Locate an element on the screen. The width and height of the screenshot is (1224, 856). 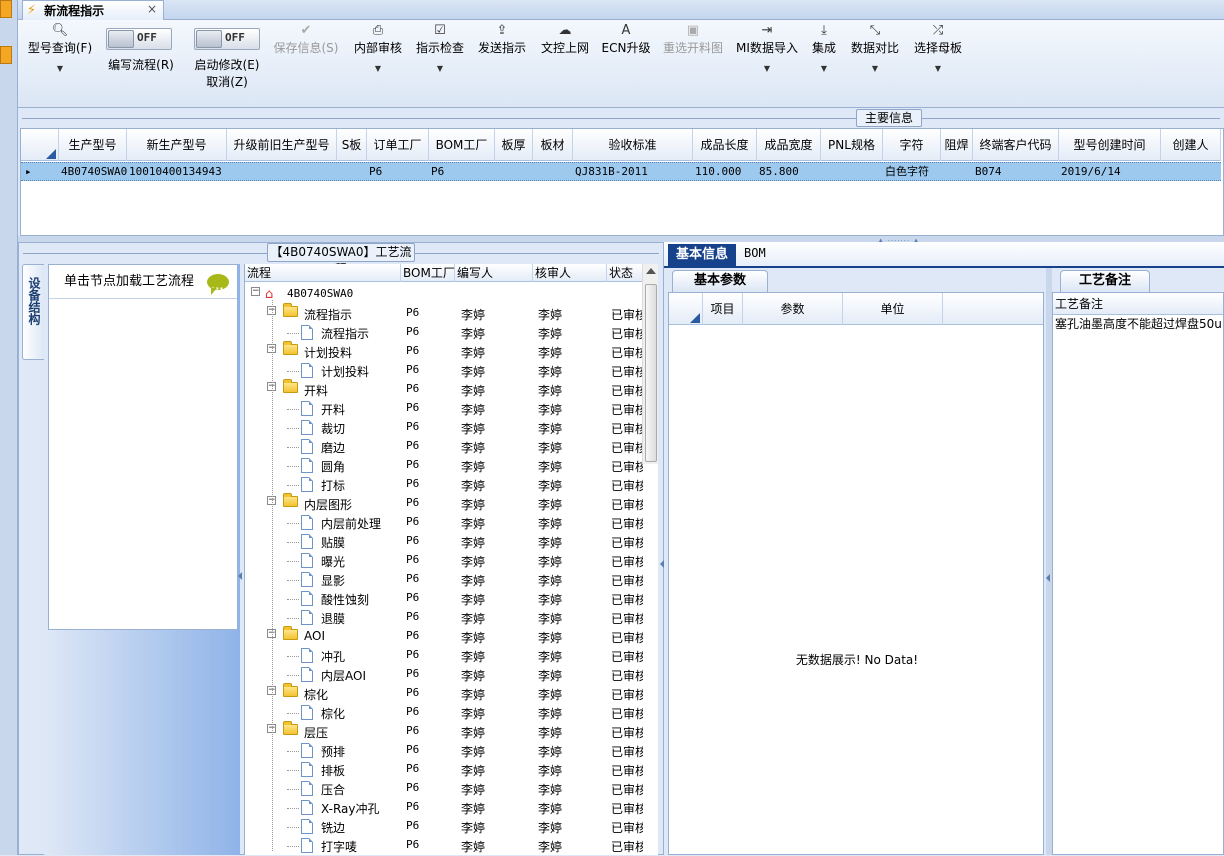
tree-row: − 流程指示 P6 李婷 李婷 已审核 is located at coordinates (445, 313).